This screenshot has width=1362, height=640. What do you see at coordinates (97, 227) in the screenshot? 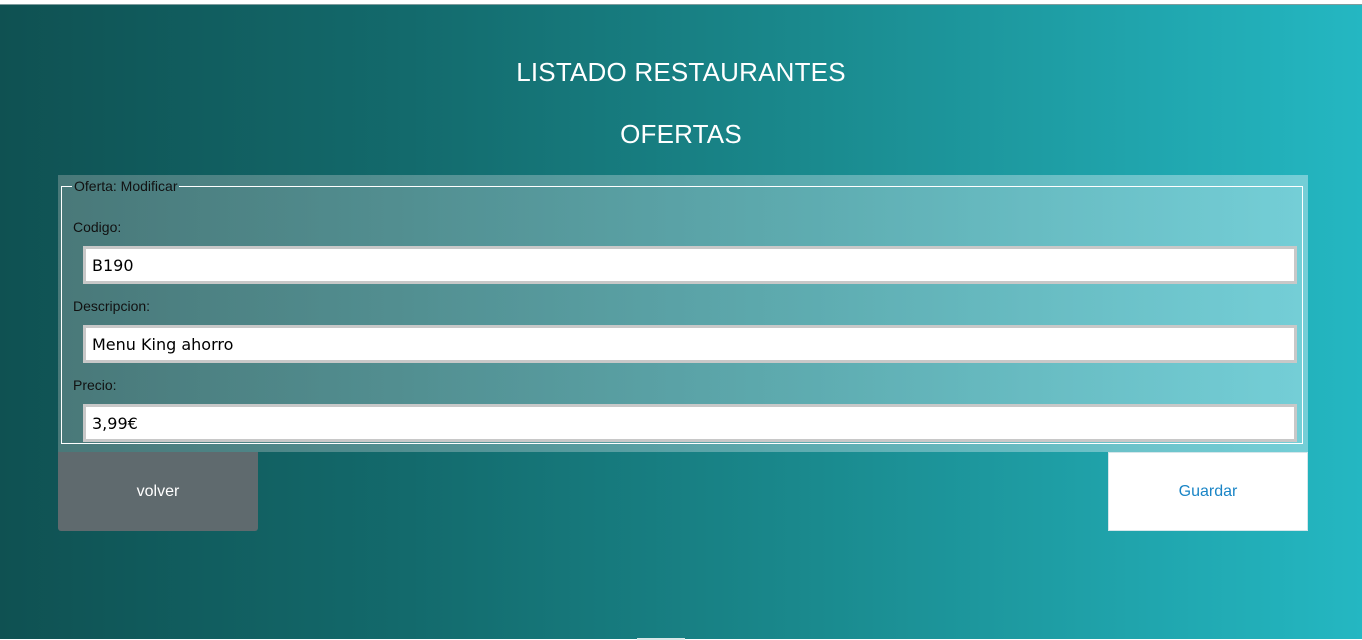
I see `codigo-label: Codigo:` at bounding box center [97, 227].